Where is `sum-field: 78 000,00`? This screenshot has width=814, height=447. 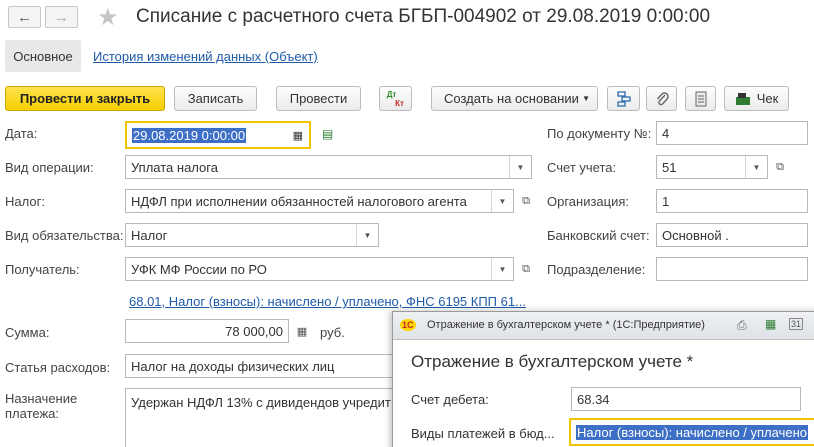 sum-field: 78 000,00 is located at coordinates (207, 331).